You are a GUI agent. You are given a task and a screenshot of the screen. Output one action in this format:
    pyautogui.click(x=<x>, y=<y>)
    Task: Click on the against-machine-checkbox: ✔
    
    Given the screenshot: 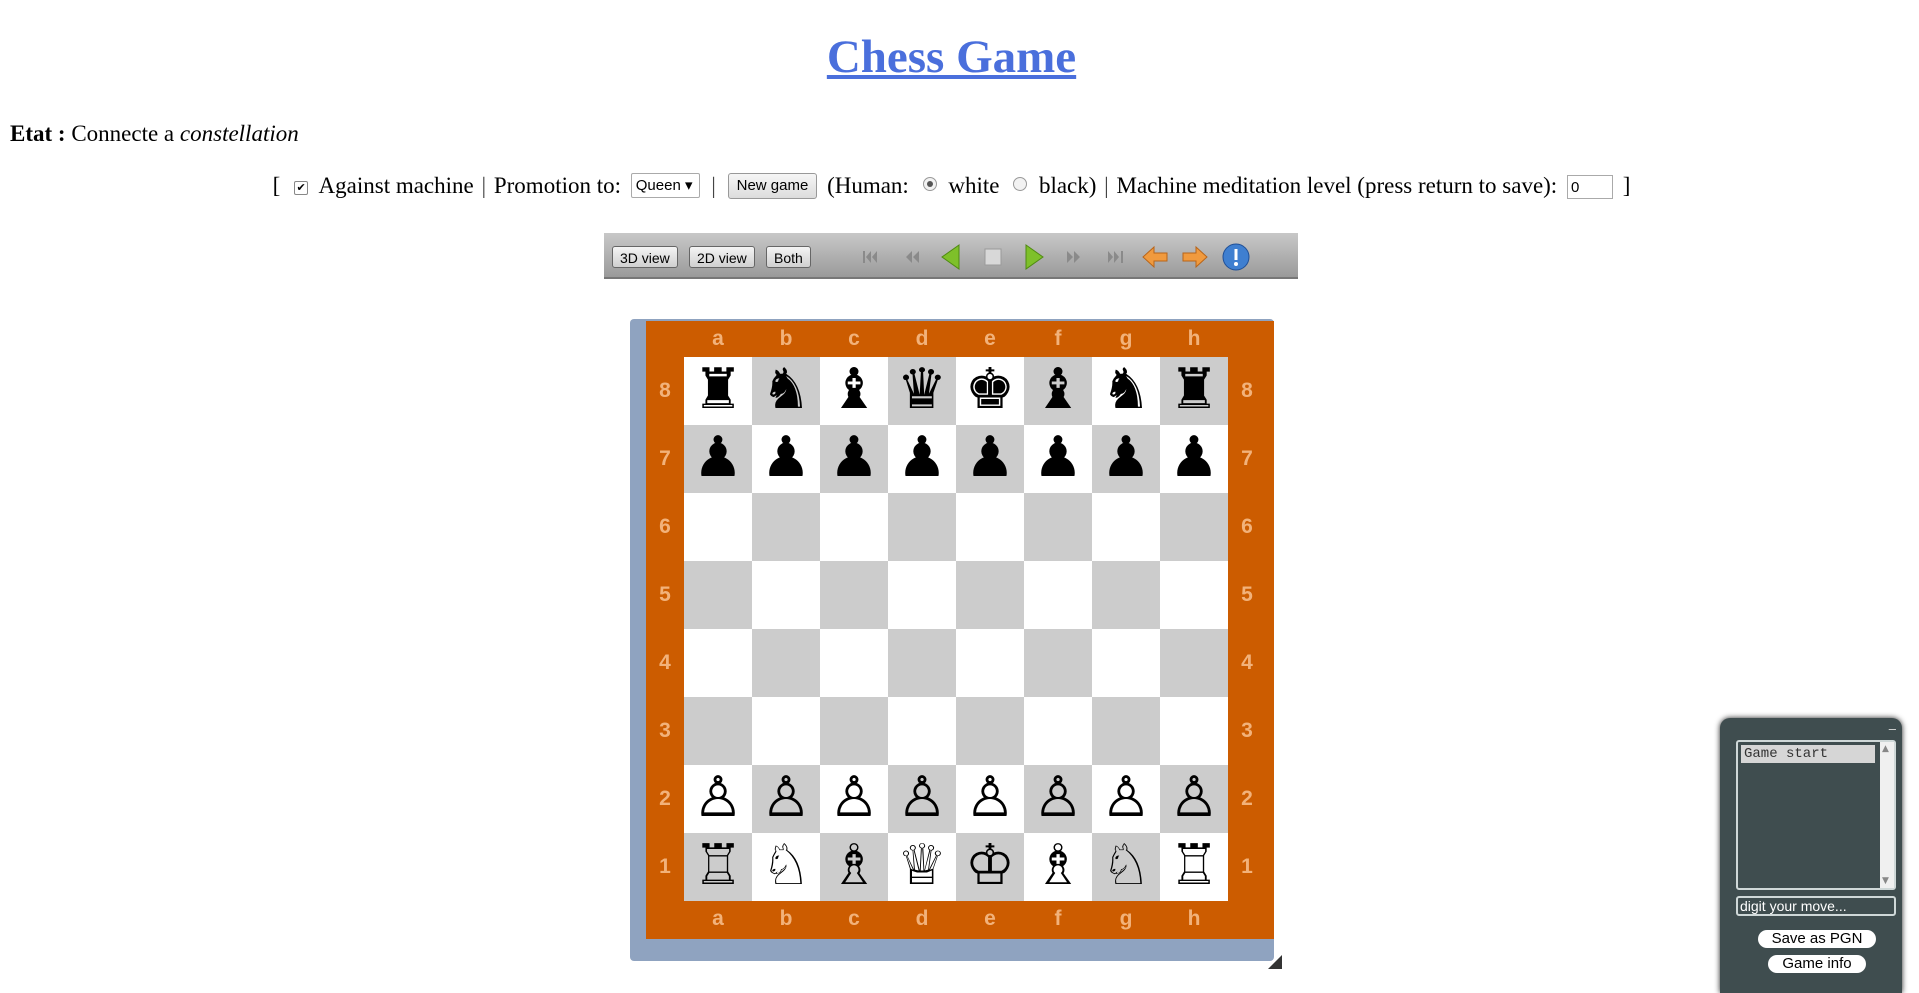 What is the action you would take?
    pyautogui.click(x=301, y=188)
    